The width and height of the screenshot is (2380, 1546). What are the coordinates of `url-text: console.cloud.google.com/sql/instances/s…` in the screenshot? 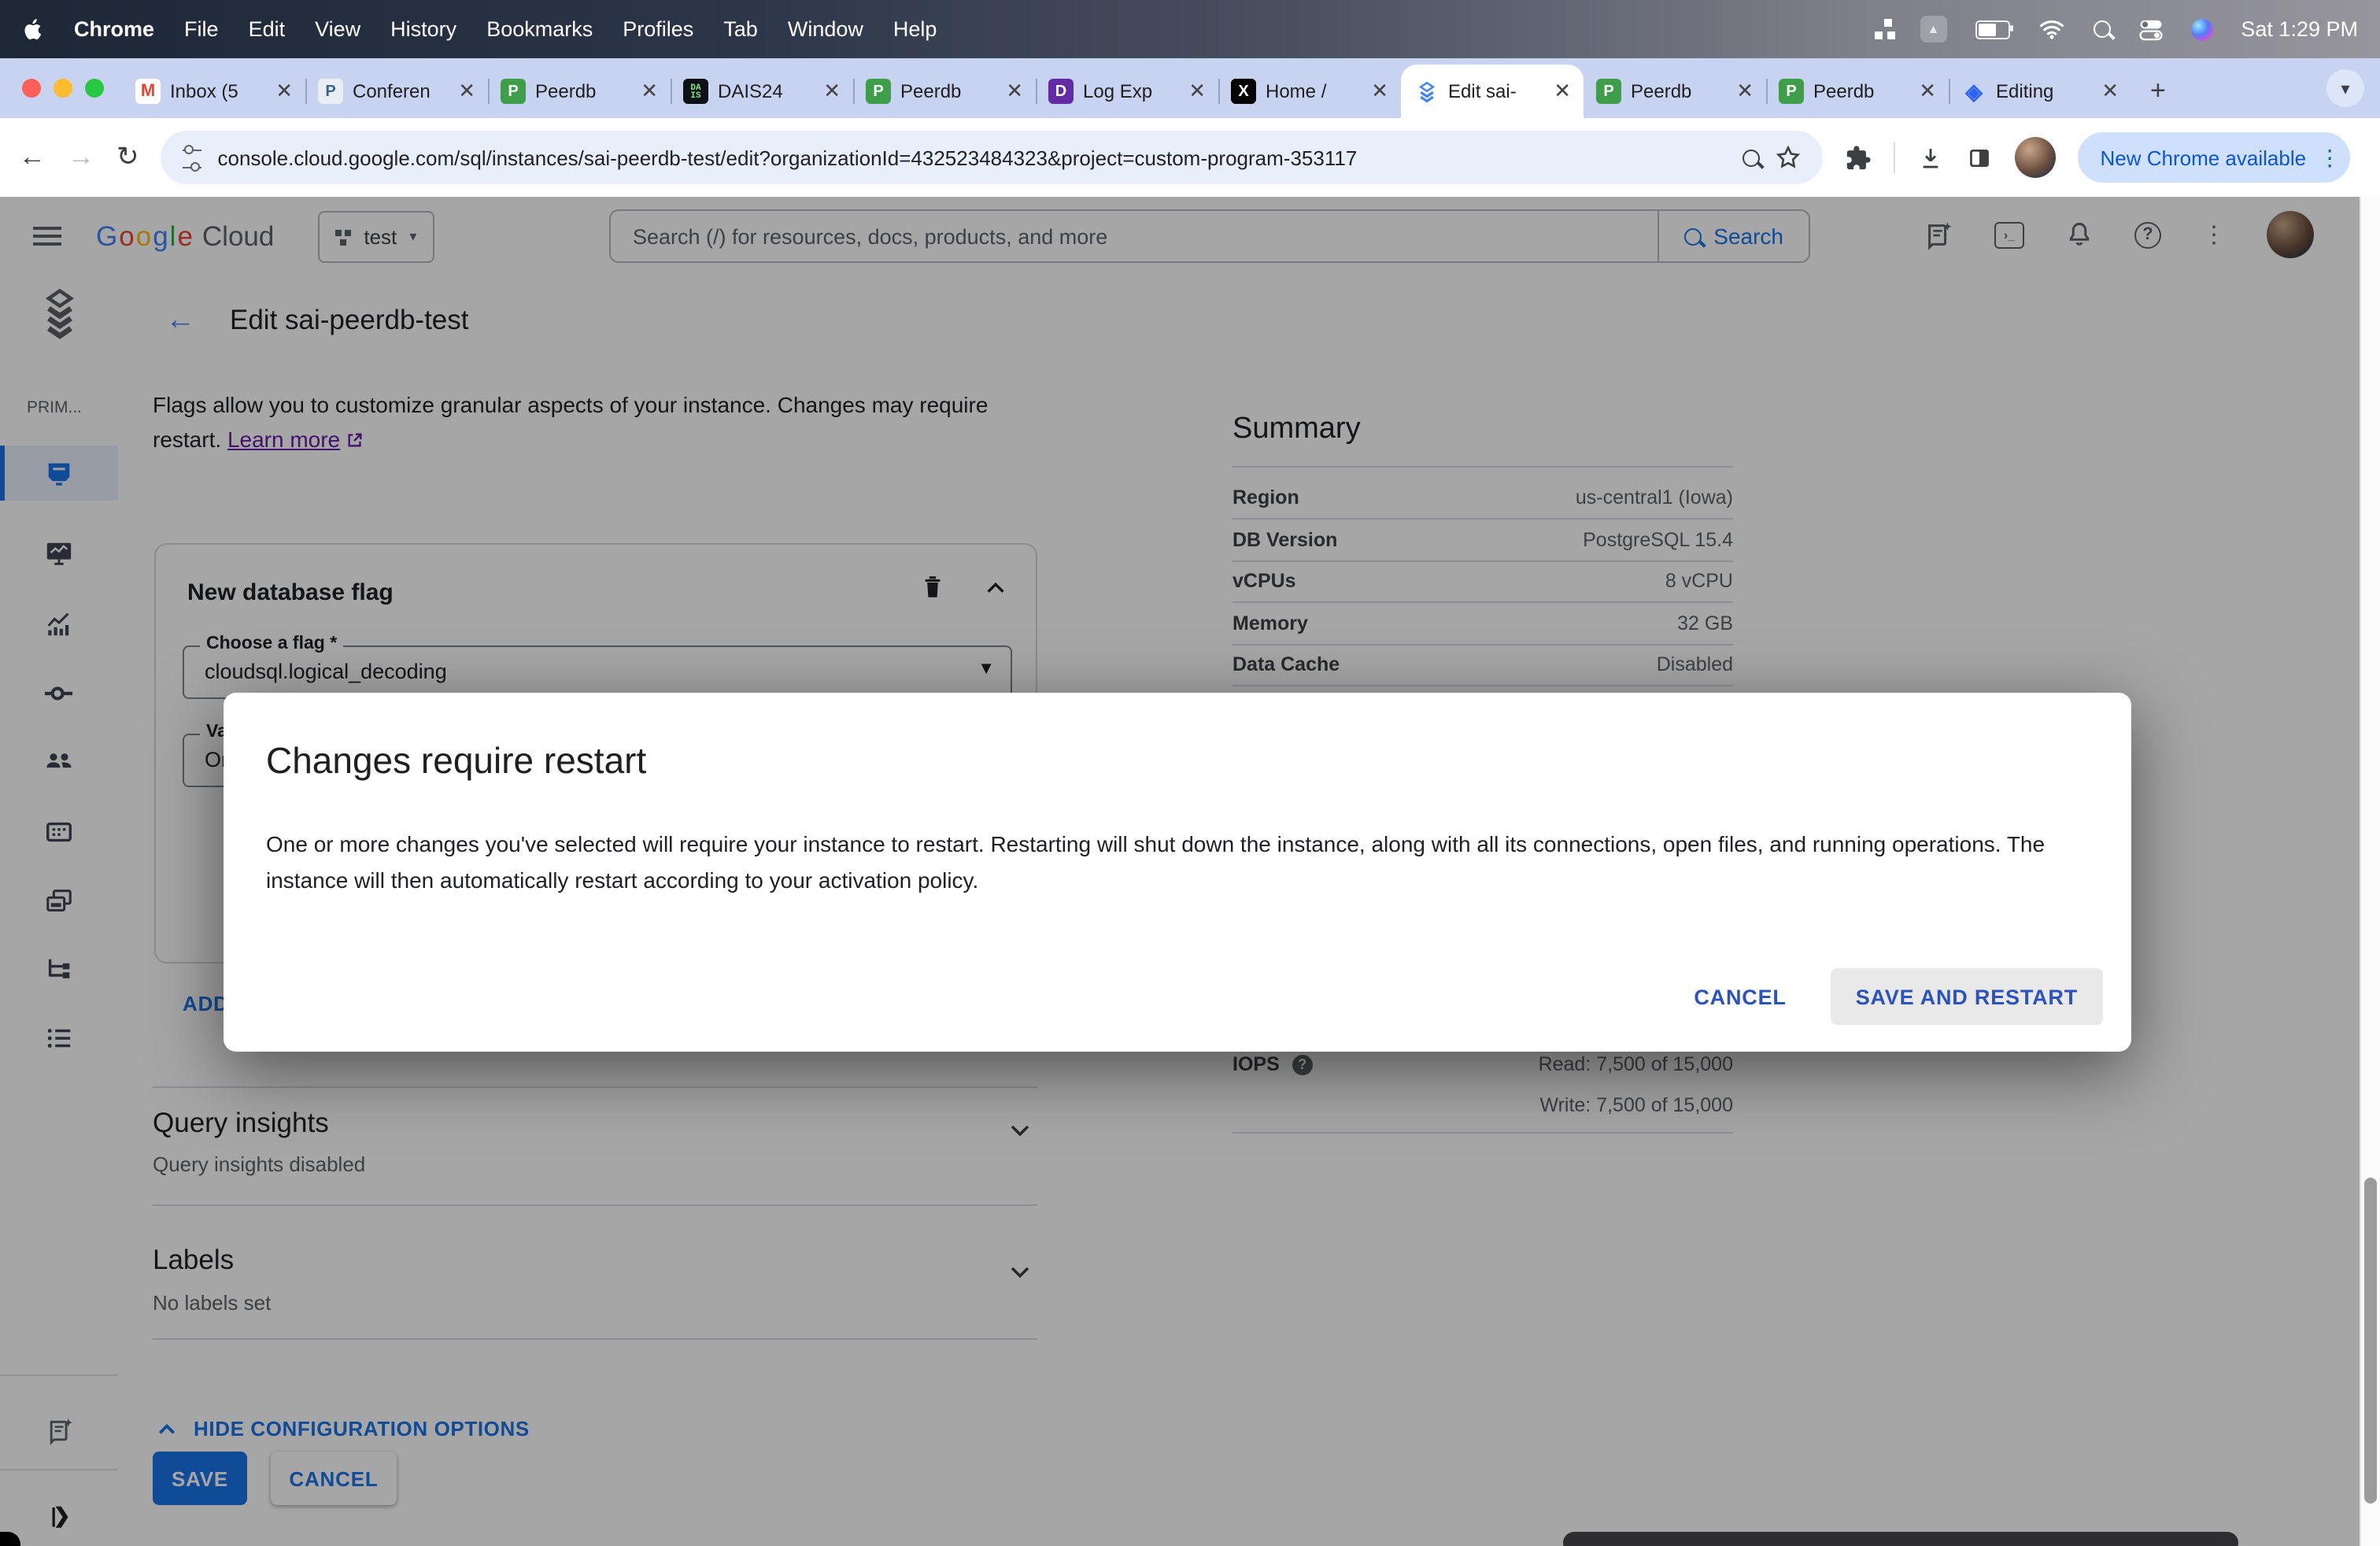 It's located at (973, 157).